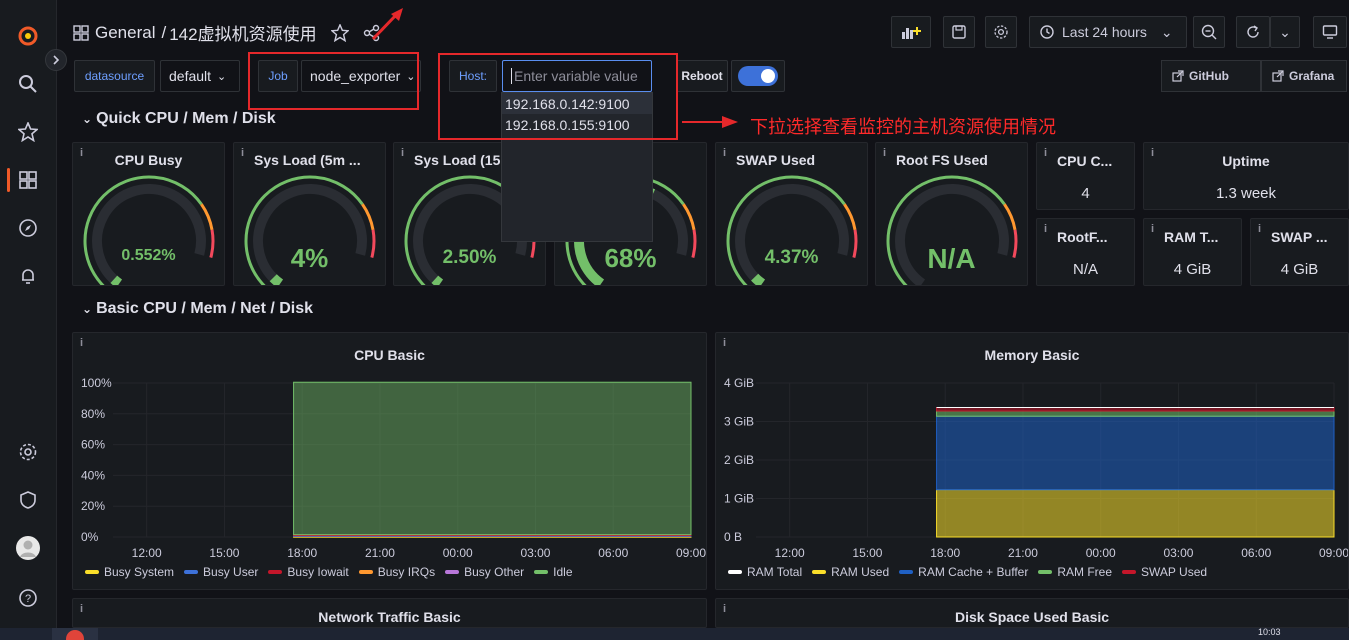  I want to click on panel-title: CPU Basic, so click(389, 355).